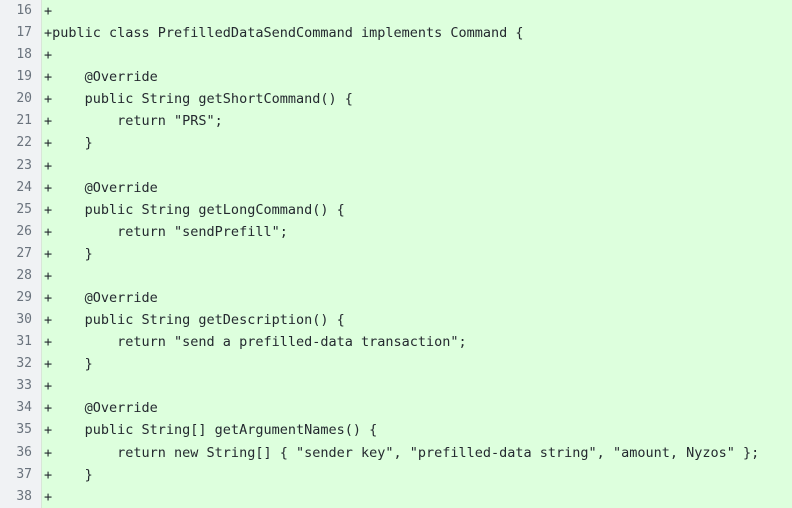  What do you see at coordinates (20, 55) in the screenshot?
I see `diff-line-number: 18` at bounding box center [20, 55].